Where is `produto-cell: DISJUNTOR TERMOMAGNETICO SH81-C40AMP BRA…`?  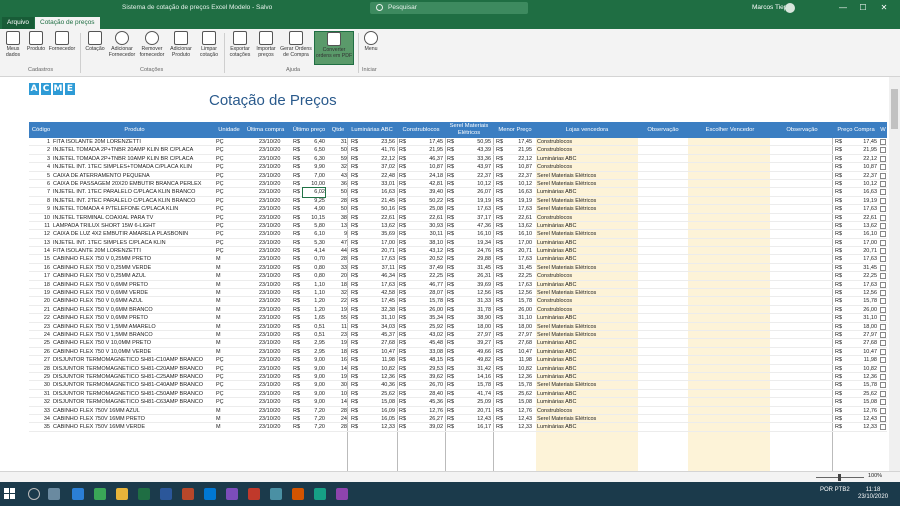
produto-cell: DISJUNTOR TERMOMAGNETICO SH81-C40AMP BRA… is located at coordinates (134, 385).